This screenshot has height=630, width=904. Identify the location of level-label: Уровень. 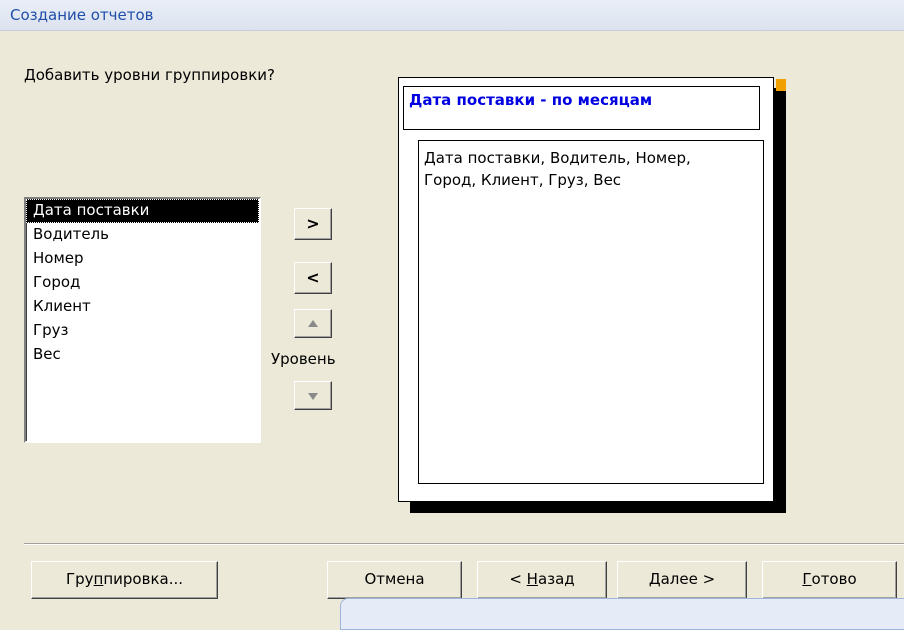
(303, 359).